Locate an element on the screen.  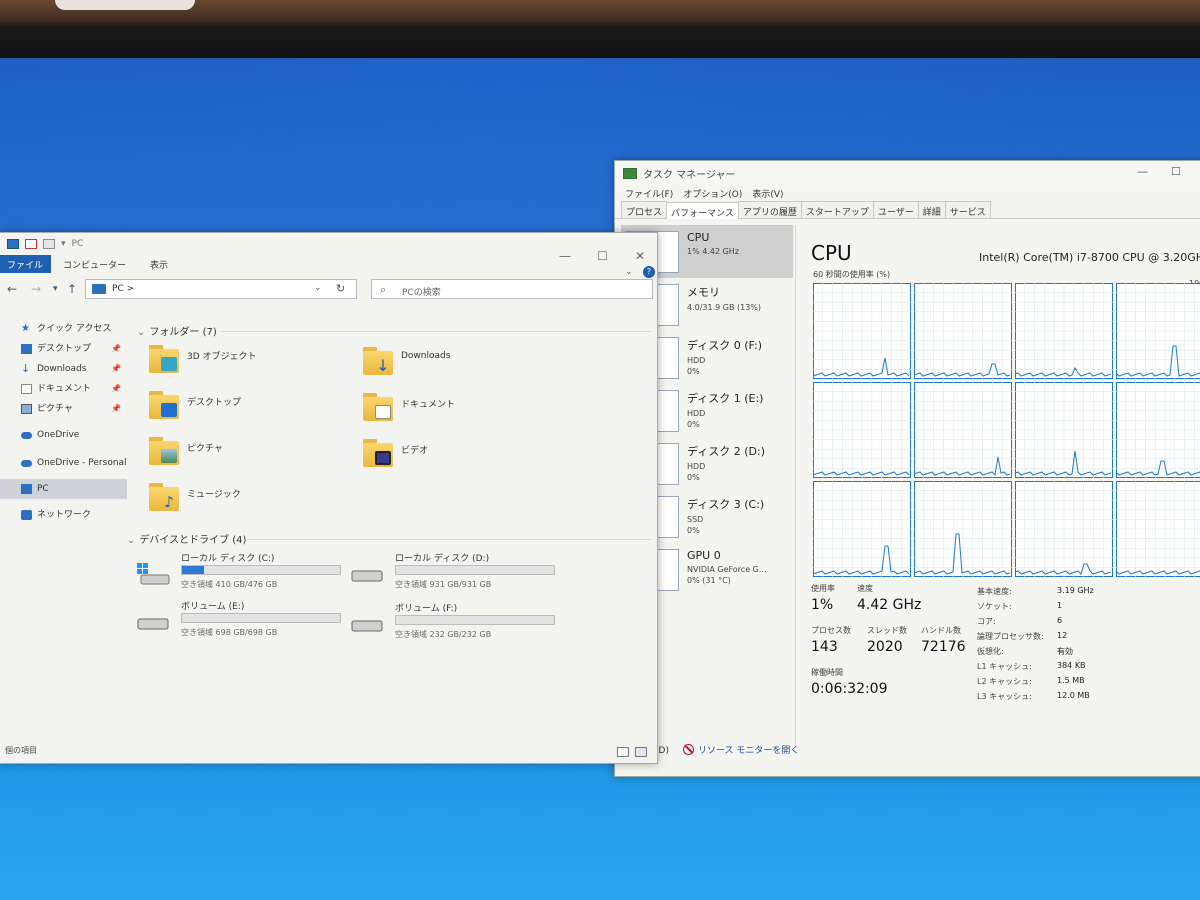
folder-3d-objects: 3D オブジェクト is located at coordinates (249, 361).